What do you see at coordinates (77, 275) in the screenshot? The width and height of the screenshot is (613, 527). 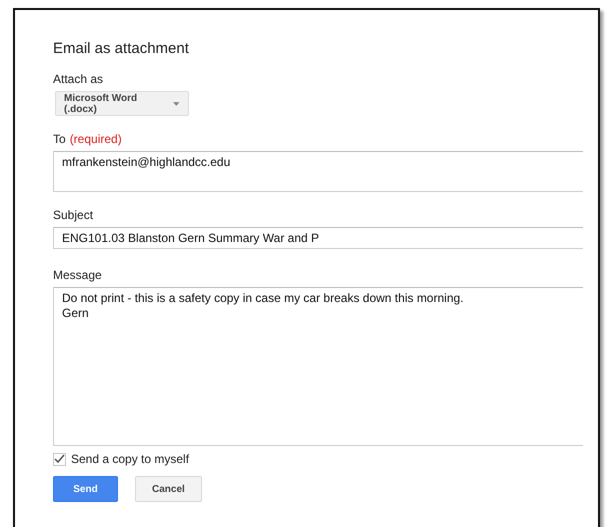 I see `message-label: Message` at bounding box center [77, 275].